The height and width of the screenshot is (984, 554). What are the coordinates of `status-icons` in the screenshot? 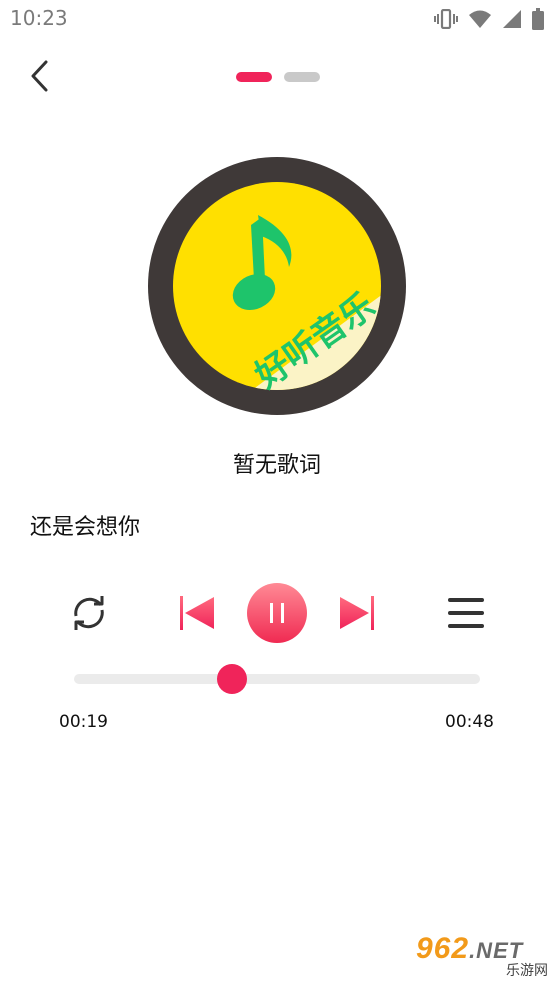 It's located at (489, 21).